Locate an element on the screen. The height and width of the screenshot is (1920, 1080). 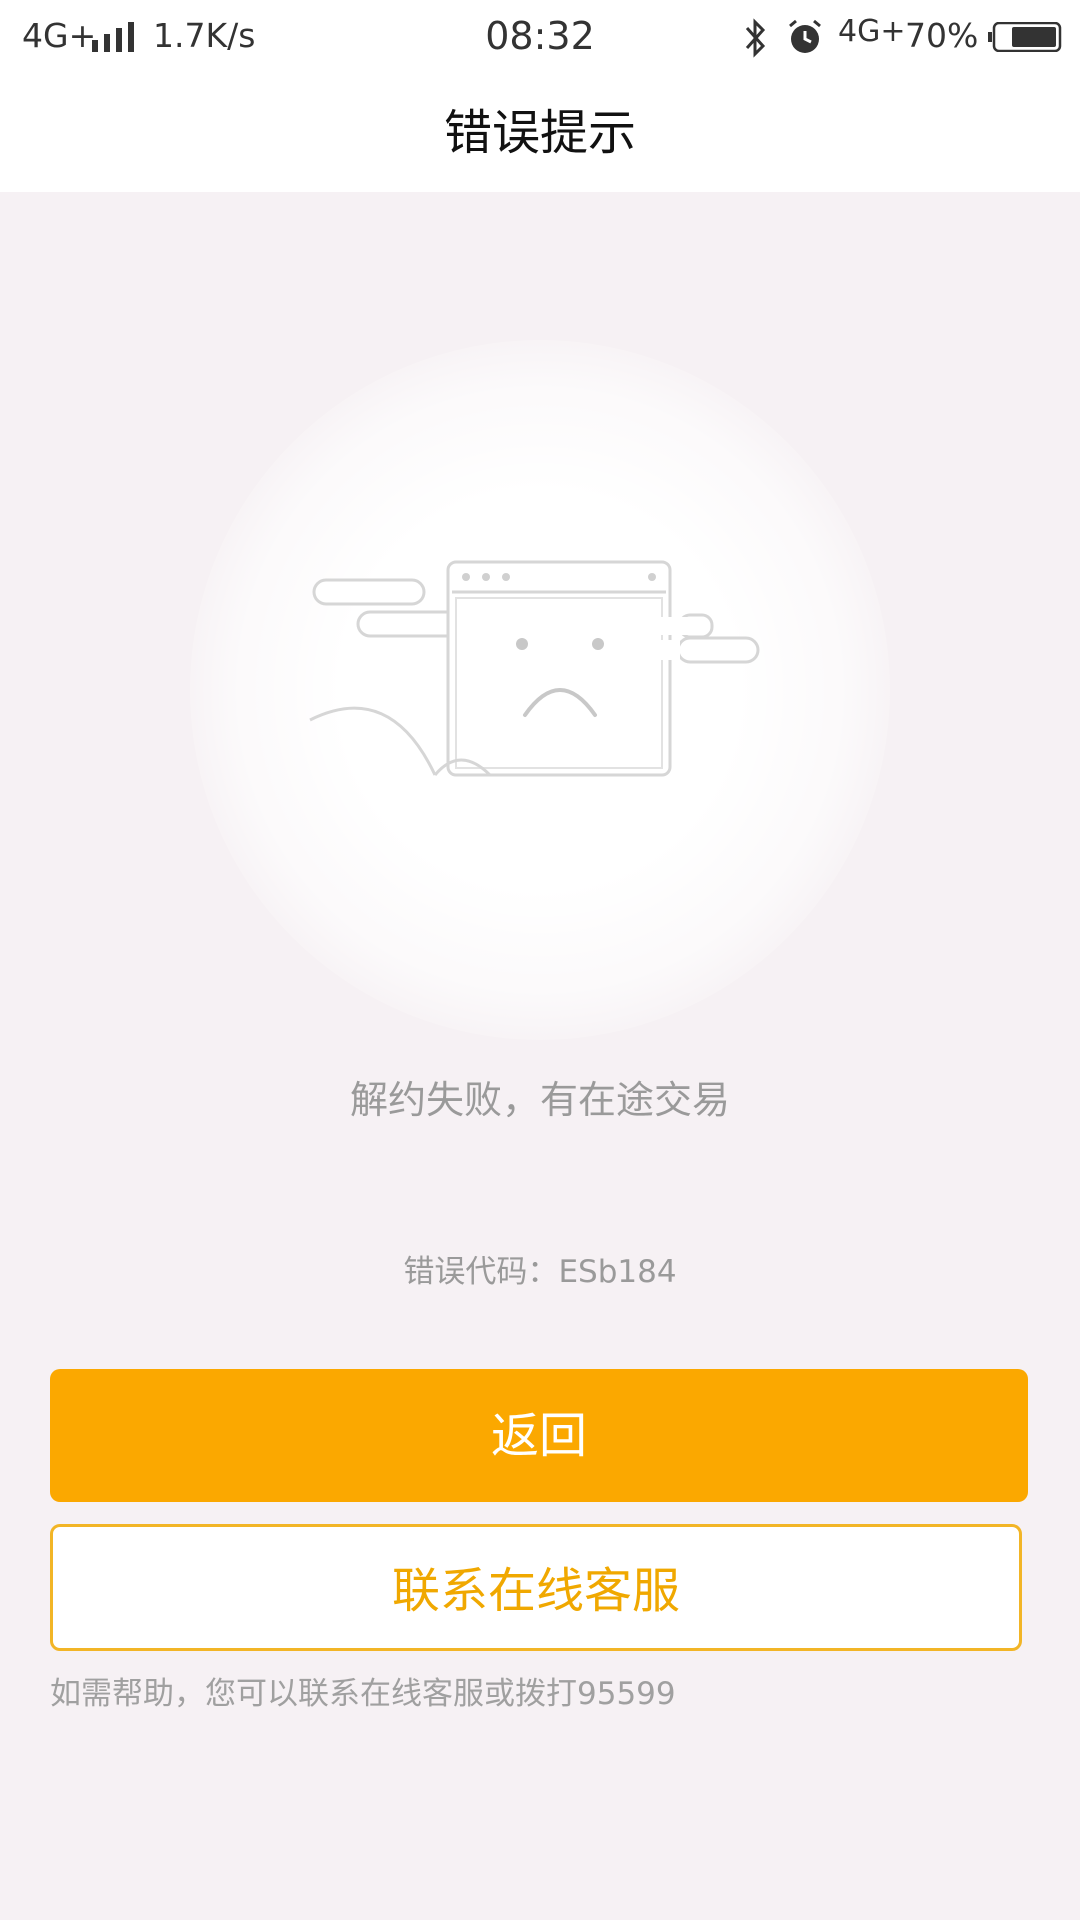
error-code-label: 错误代码： is located at coordinates (481, 1272).